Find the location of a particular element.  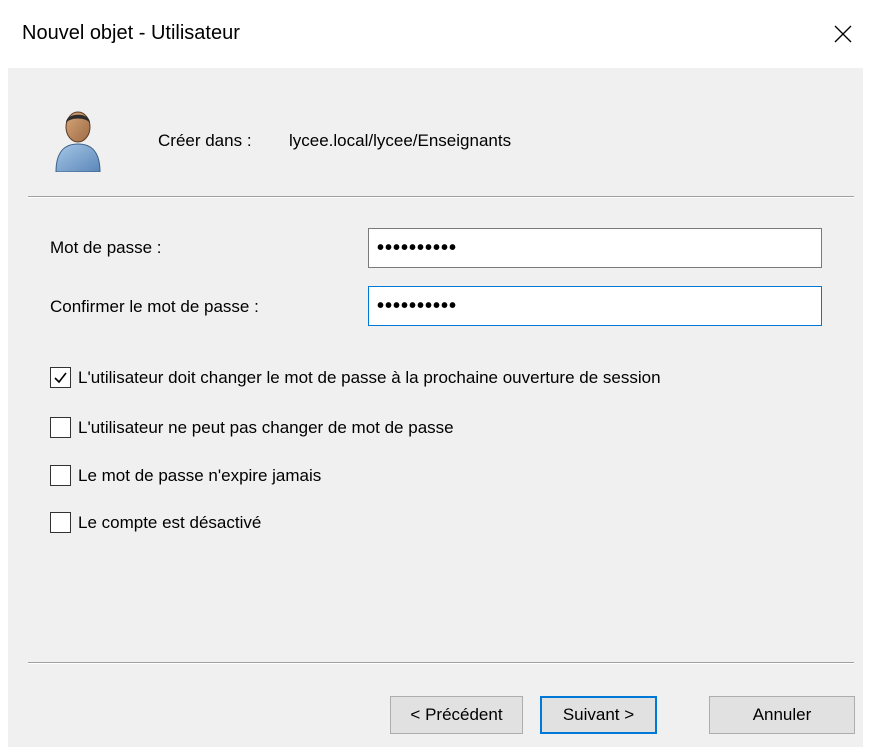

option-label: Le mot de passe n'expire jamais is located at coordinates (200, 475).